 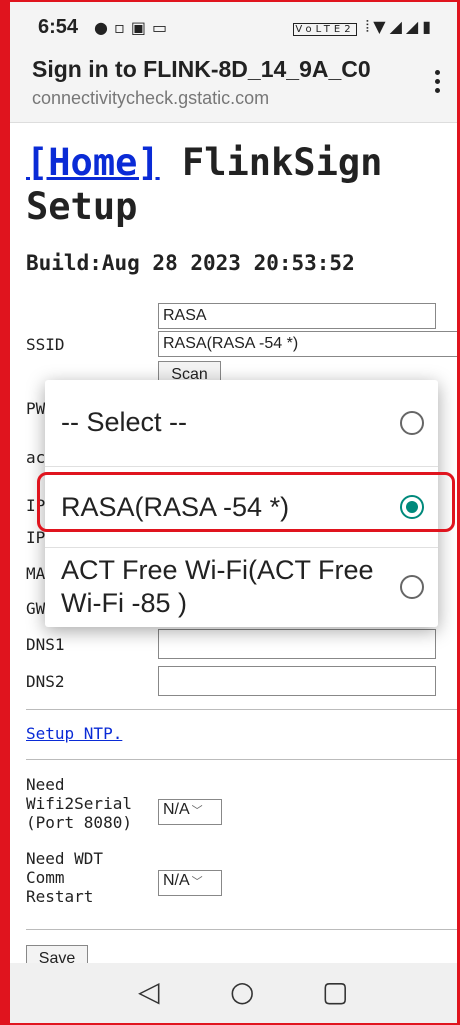 I want to click on dns1-input, so click(x=297, y=644).